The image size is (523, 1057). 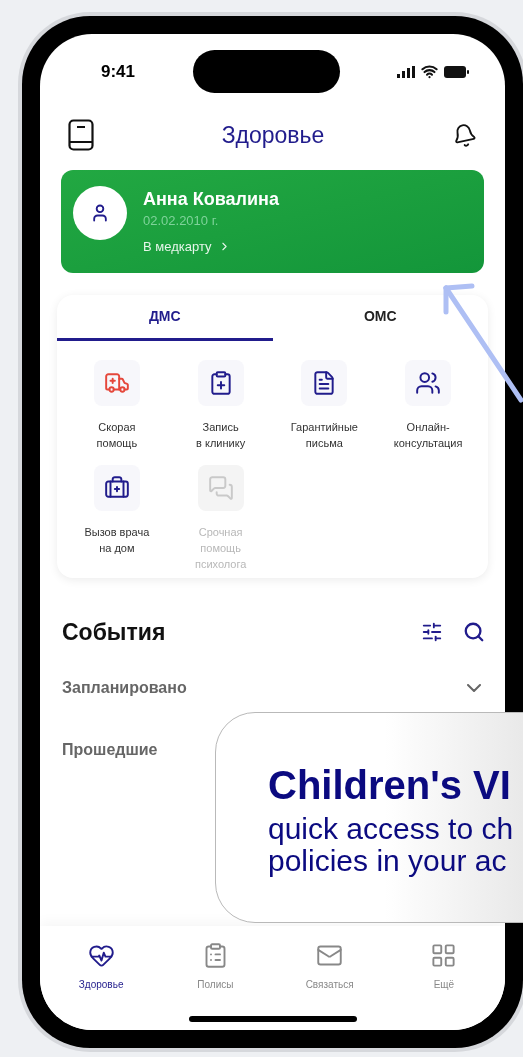 What do you see at coordinates (388, 861) in the screenshot?
I see `callout-text: policies in your ac` at bounding box center [388, 861].